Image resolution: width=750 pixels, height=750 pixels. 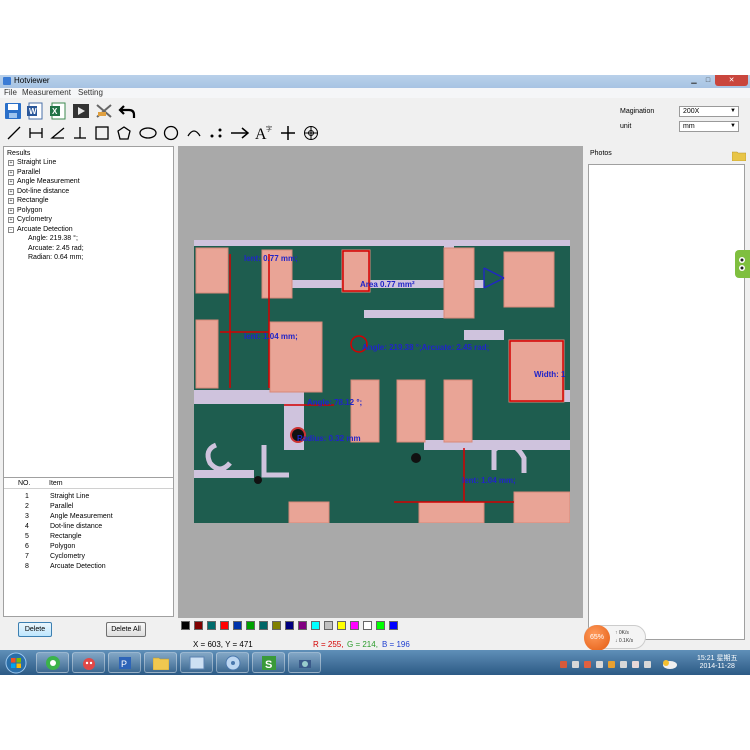 I want to click on tree-item-angle-measurement: + Angle Measurement, so click(x=44, y=181).